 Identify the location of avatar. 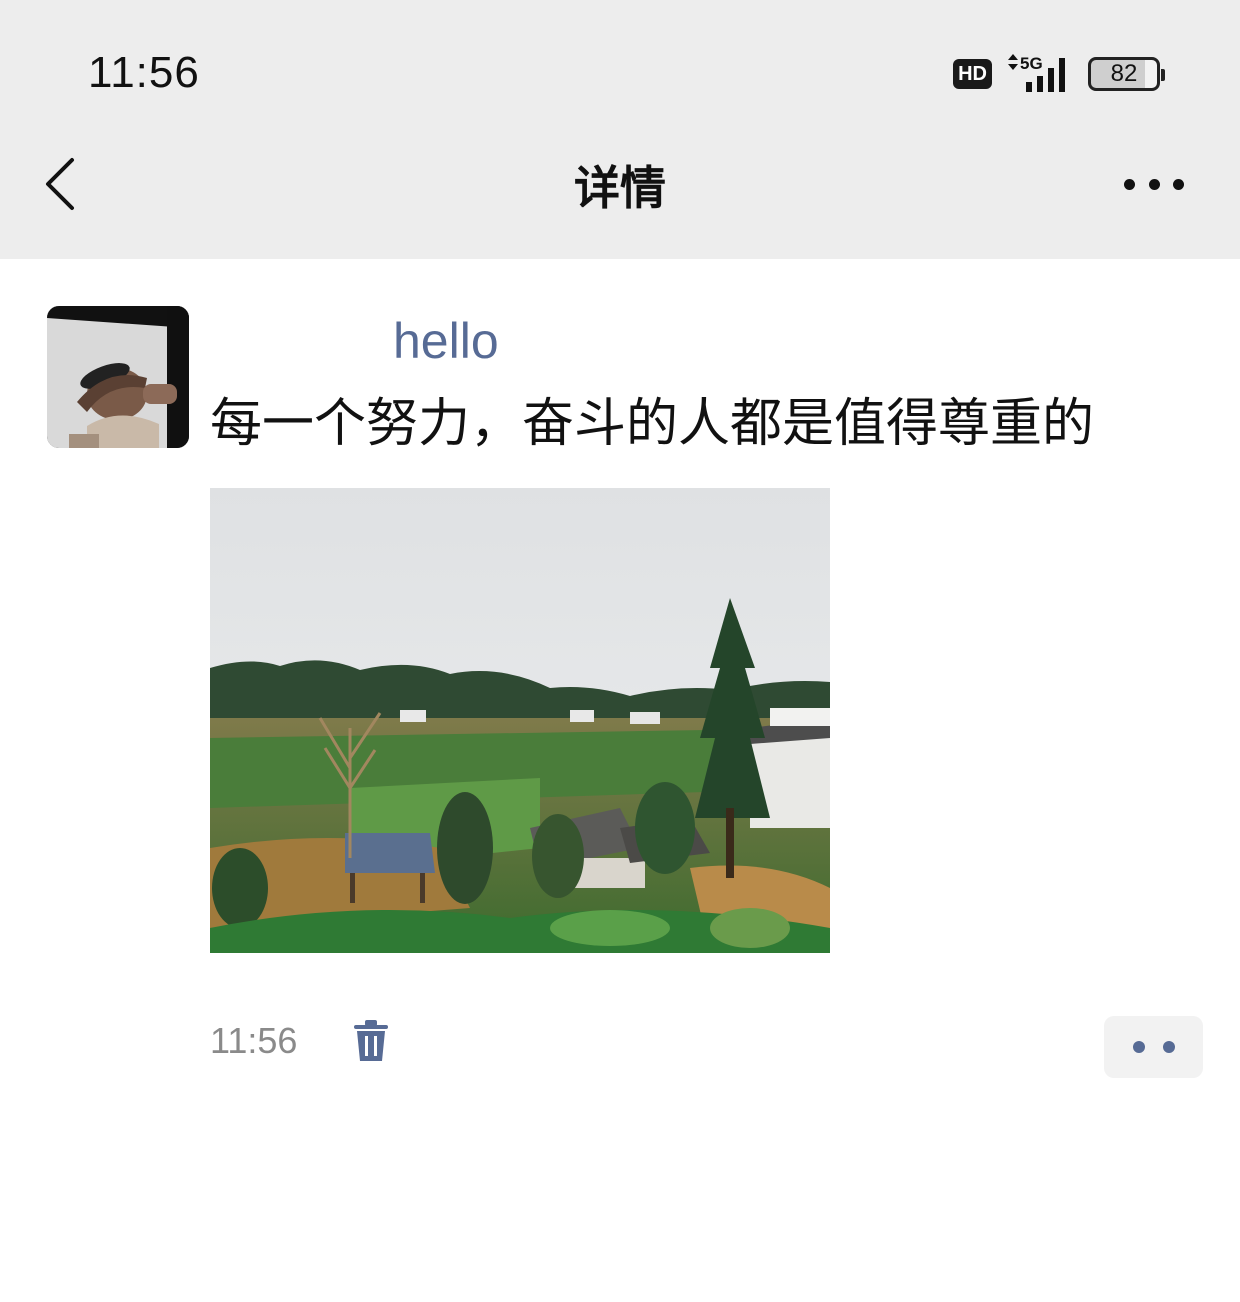
(118, 377).